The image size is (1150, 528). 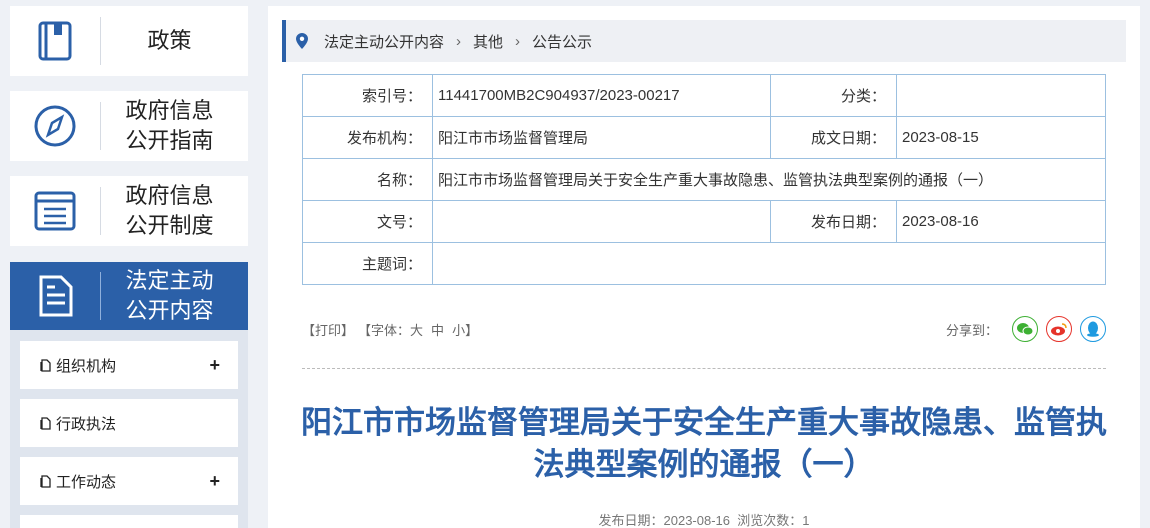 I want to click on share-label: 分享到：, so click(x=971, y=330).